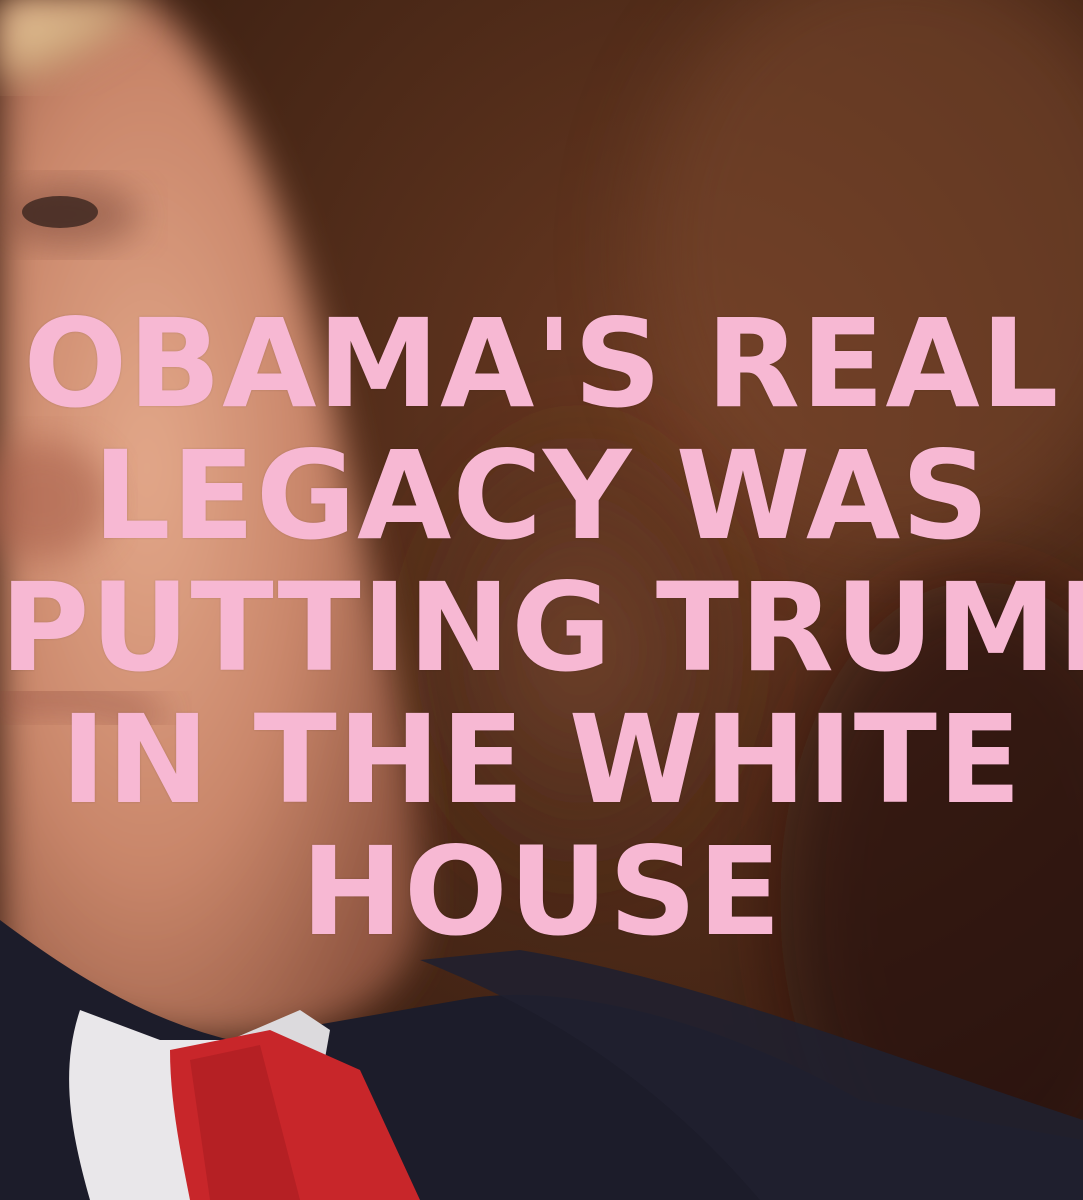 Image resolution: width=1083 pixels, height=1200 pixels. I want to click on caption-line-3: PUTTING TRUMP, so click(541, 628).